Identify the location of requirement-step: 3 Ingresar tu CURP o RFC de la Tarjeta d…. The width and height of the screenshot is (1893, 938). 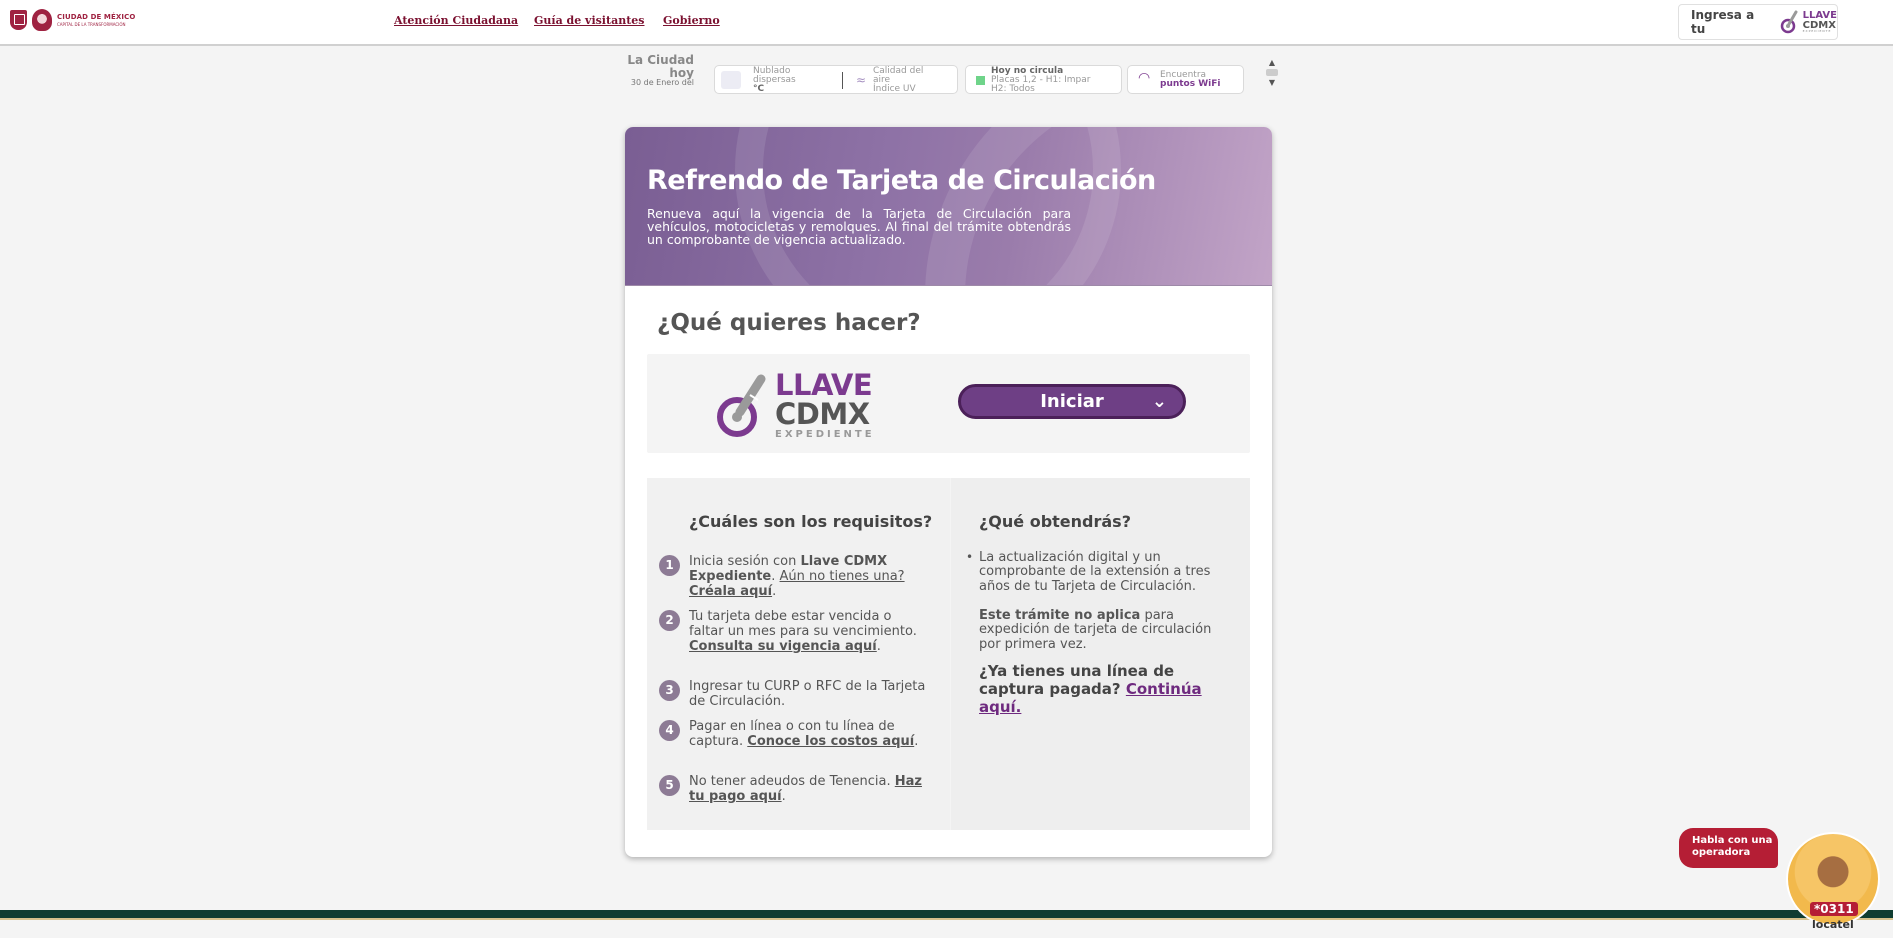
(794, 694).